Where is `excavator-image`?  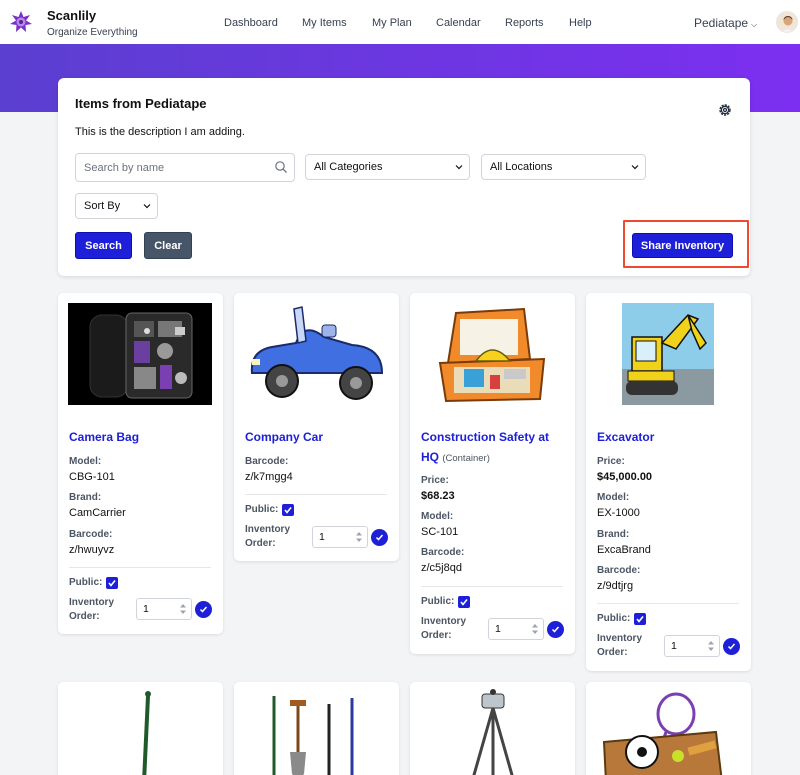
excavator-image is located at coordinates (668, 354).